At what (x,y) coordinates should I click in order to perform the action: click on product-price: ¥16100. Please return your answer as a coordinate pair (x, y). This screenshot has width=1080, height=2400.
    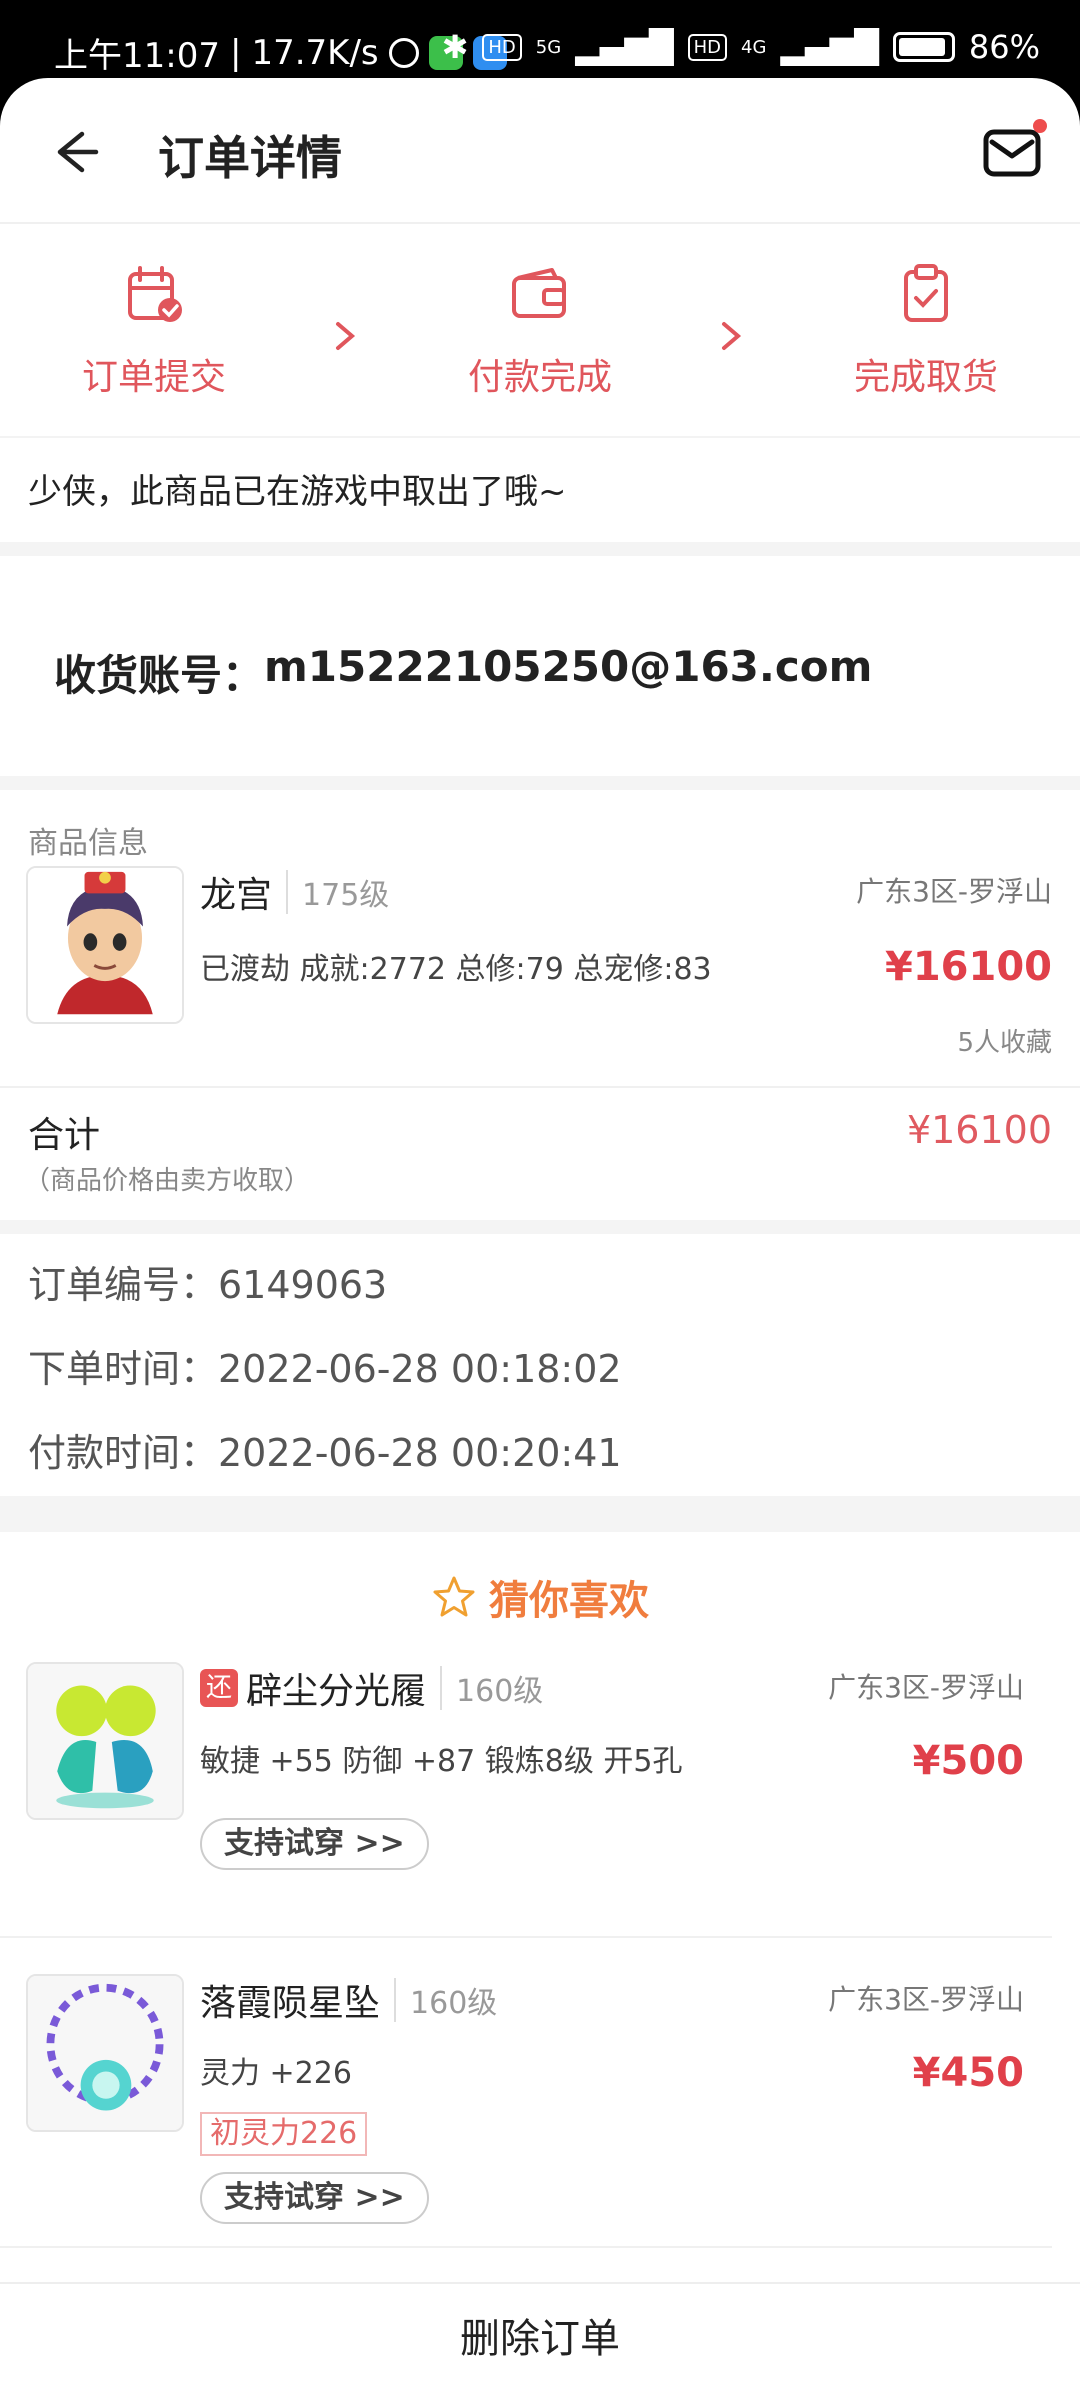
    Looking at the image, I should click on (968, 967).